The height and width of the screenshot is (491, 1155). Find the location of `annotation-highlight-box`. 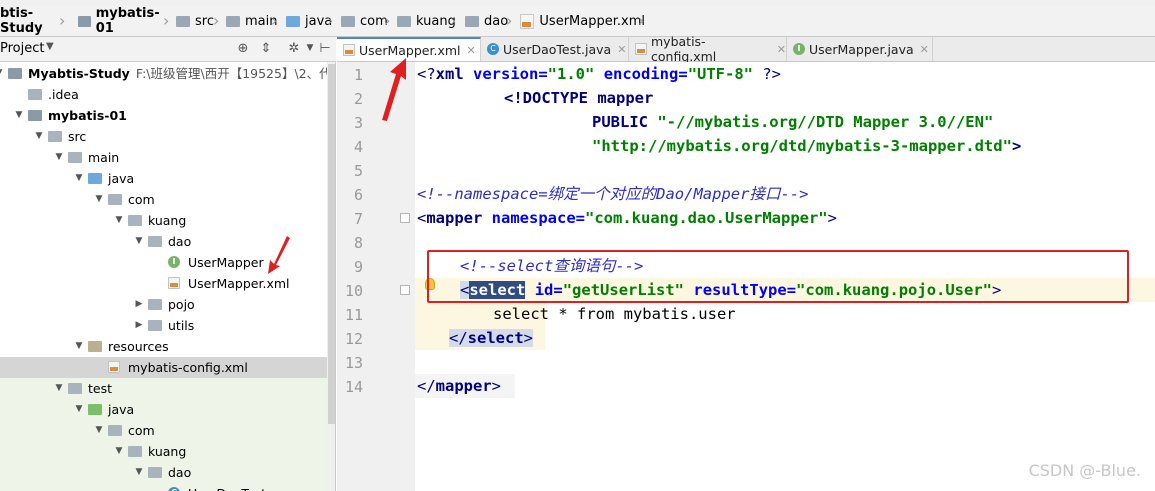

annotation-highlight-box is located at coordinates (778, 276).